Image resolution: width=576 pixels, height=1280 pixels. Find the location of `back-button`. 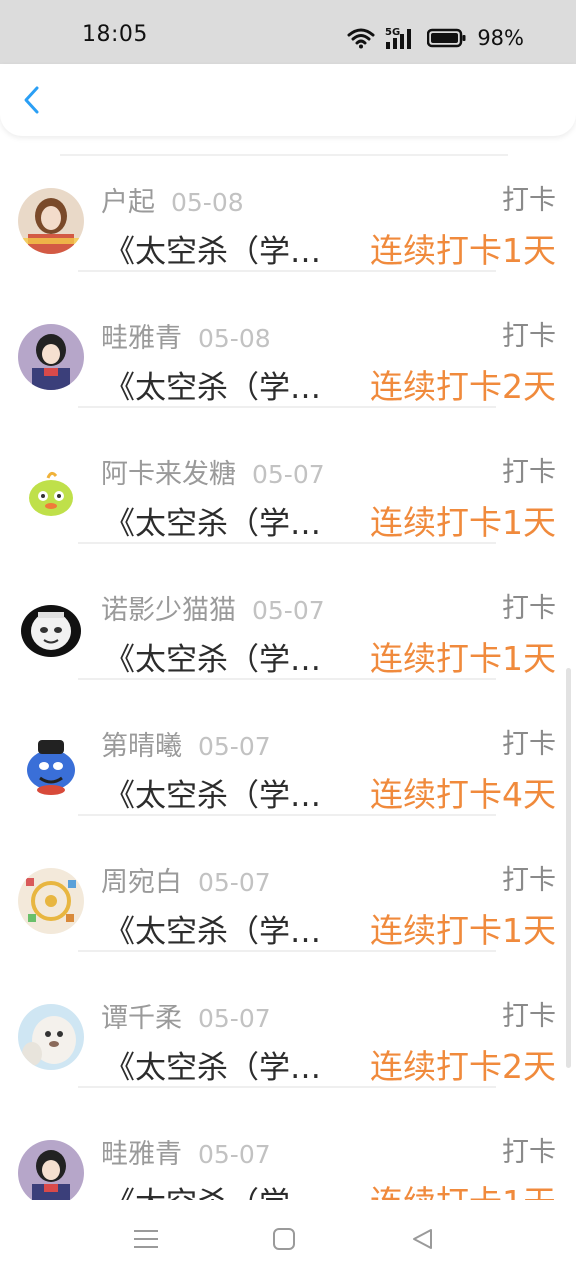

back-button is located at coordinates (32, 102).